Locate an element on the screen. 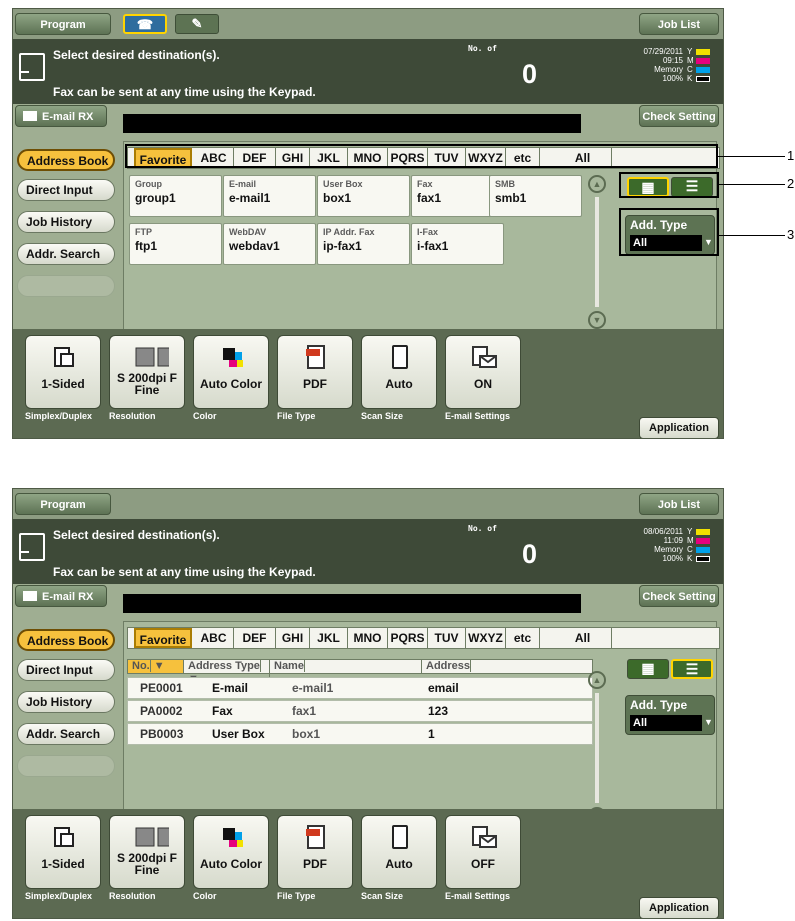  date: 08/06/2011 is located at coordinates (663, 531).